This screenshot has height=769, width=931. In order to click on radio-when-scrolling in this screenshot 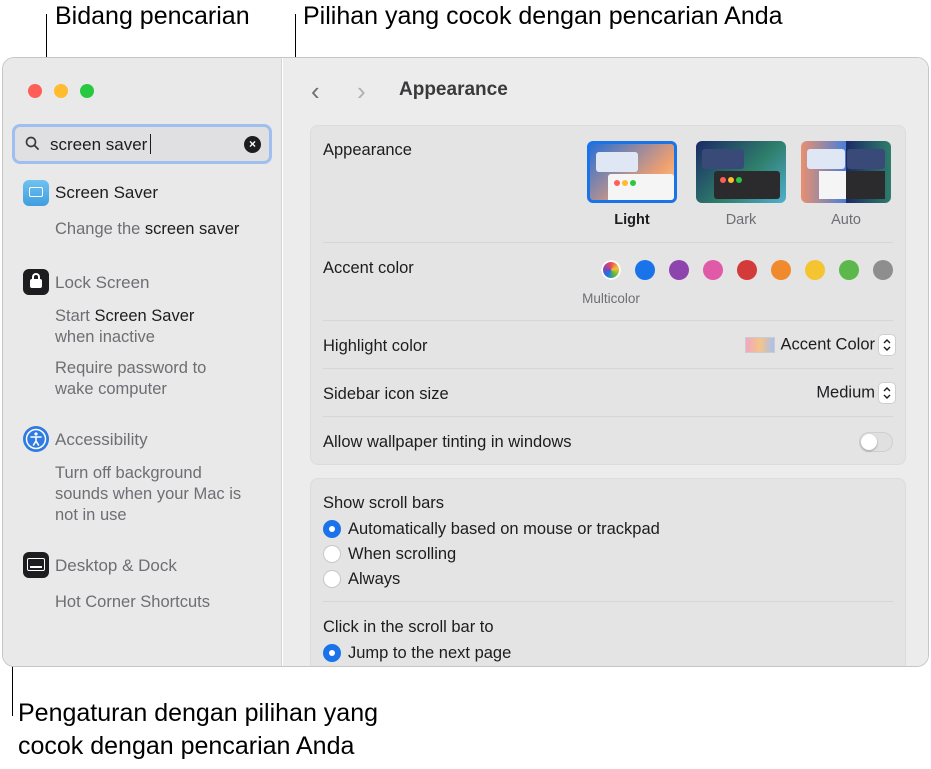, I will do `click(332, 554)`.